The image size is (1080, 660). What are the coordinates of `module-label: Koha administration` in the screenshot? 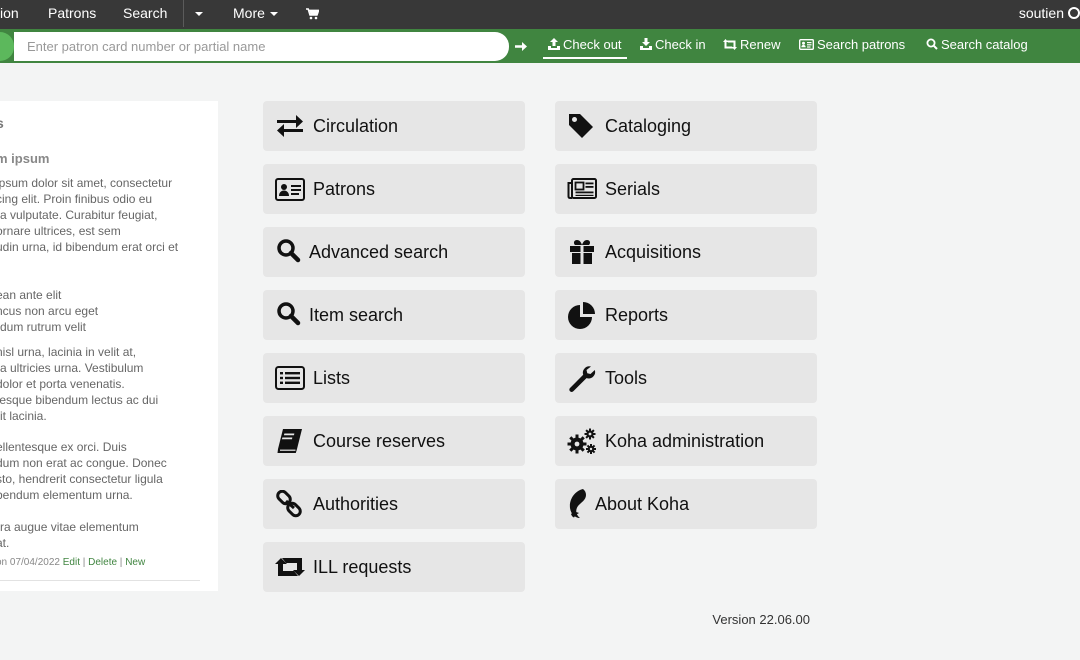 It's located at (685, 441).